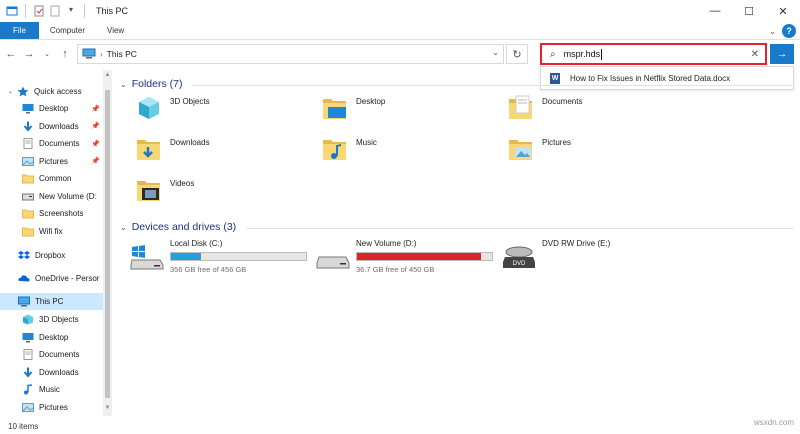 This screenshot has width=800, height=434. Describe the element at coordinates (545, 108) in the screenshot. I see `folder-documents: Documents` at that location.